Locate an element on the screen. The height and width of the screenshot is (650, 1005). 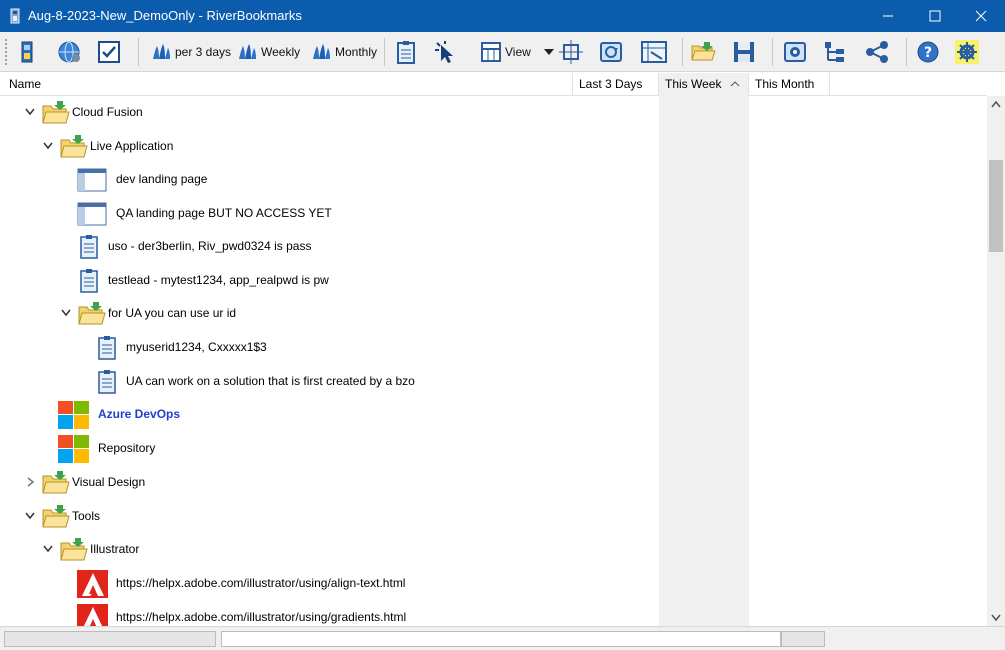
checklist-button is located at coordinates (109, 52).